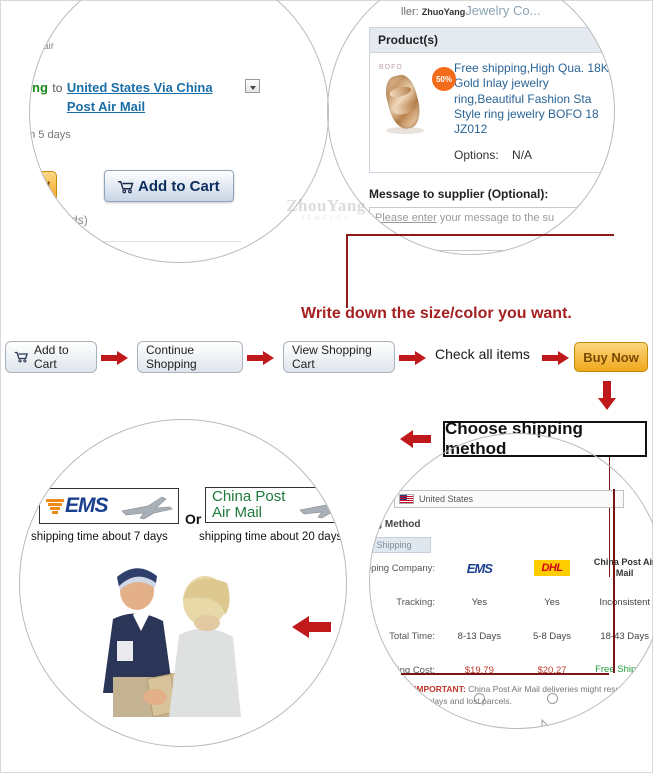 Image resolution: width=653 pixels, height=773 pixels. I want to click on free-shipping-label: hipping, so click(38, 87).